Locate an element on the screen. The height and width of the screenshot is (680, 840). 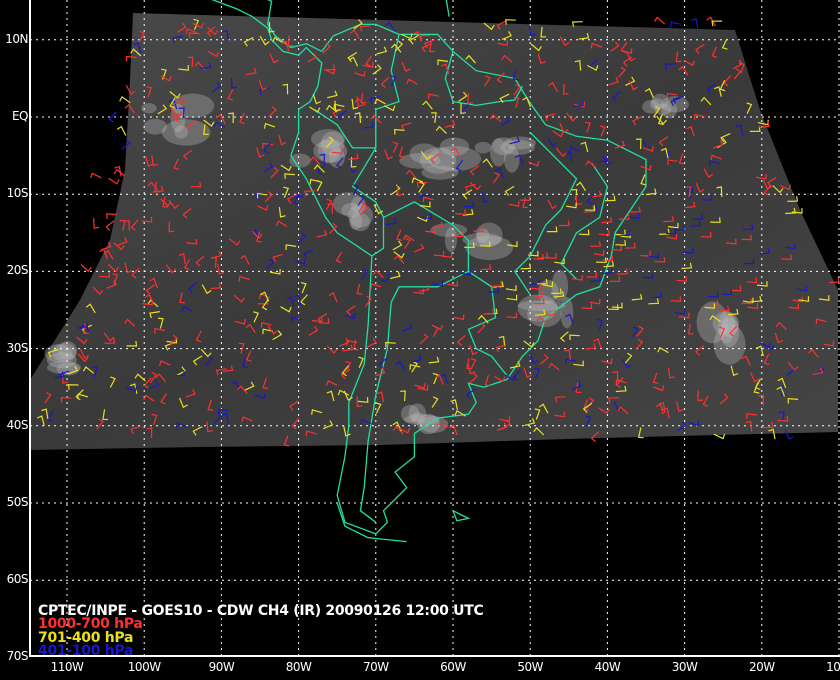
lat-label: 50S is located at coordinates (17, 502).